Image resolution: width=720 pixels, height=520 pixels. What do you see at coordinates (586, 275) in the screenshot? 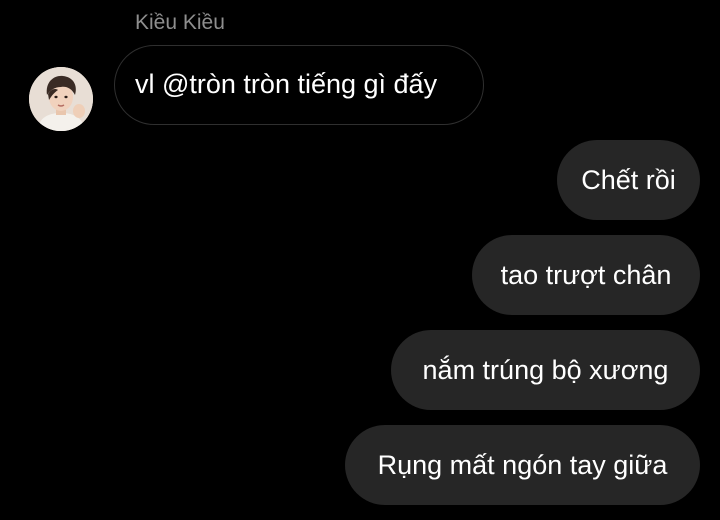
I see `outgoing-message-bubble: tao trượt chân` at bounding box center [586, 275].